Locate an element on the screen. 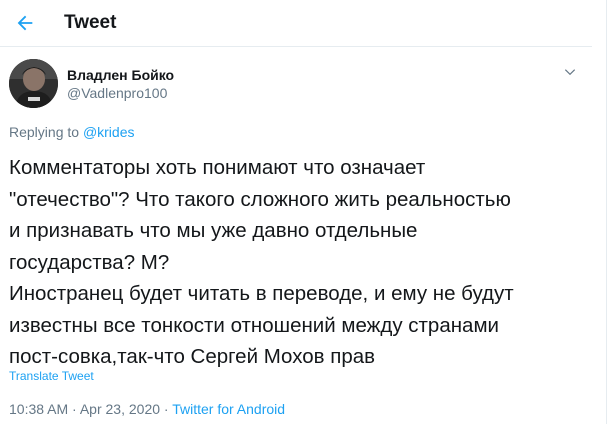  tweet-line: пост-совка,так-что Сергей Мохов прав is located at coordinates (192, 356).